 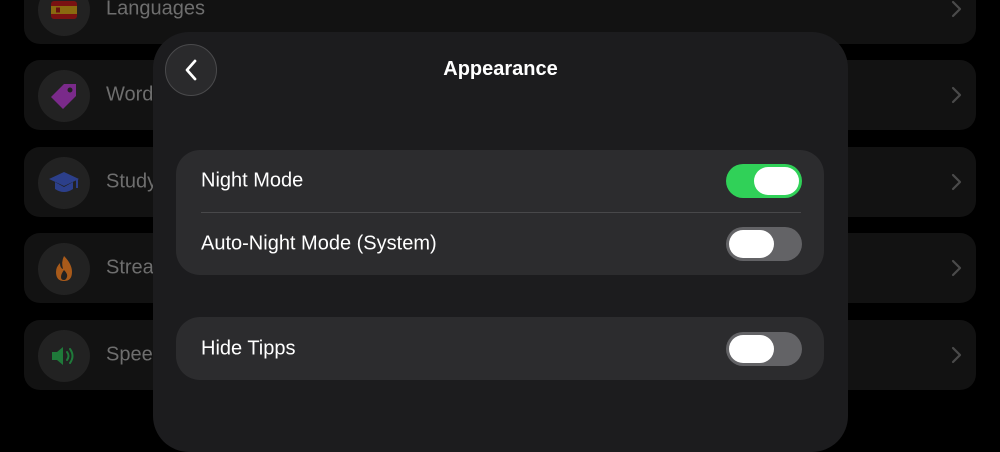 I want to click on night-mode-toggle, so click(x=764, y=181).